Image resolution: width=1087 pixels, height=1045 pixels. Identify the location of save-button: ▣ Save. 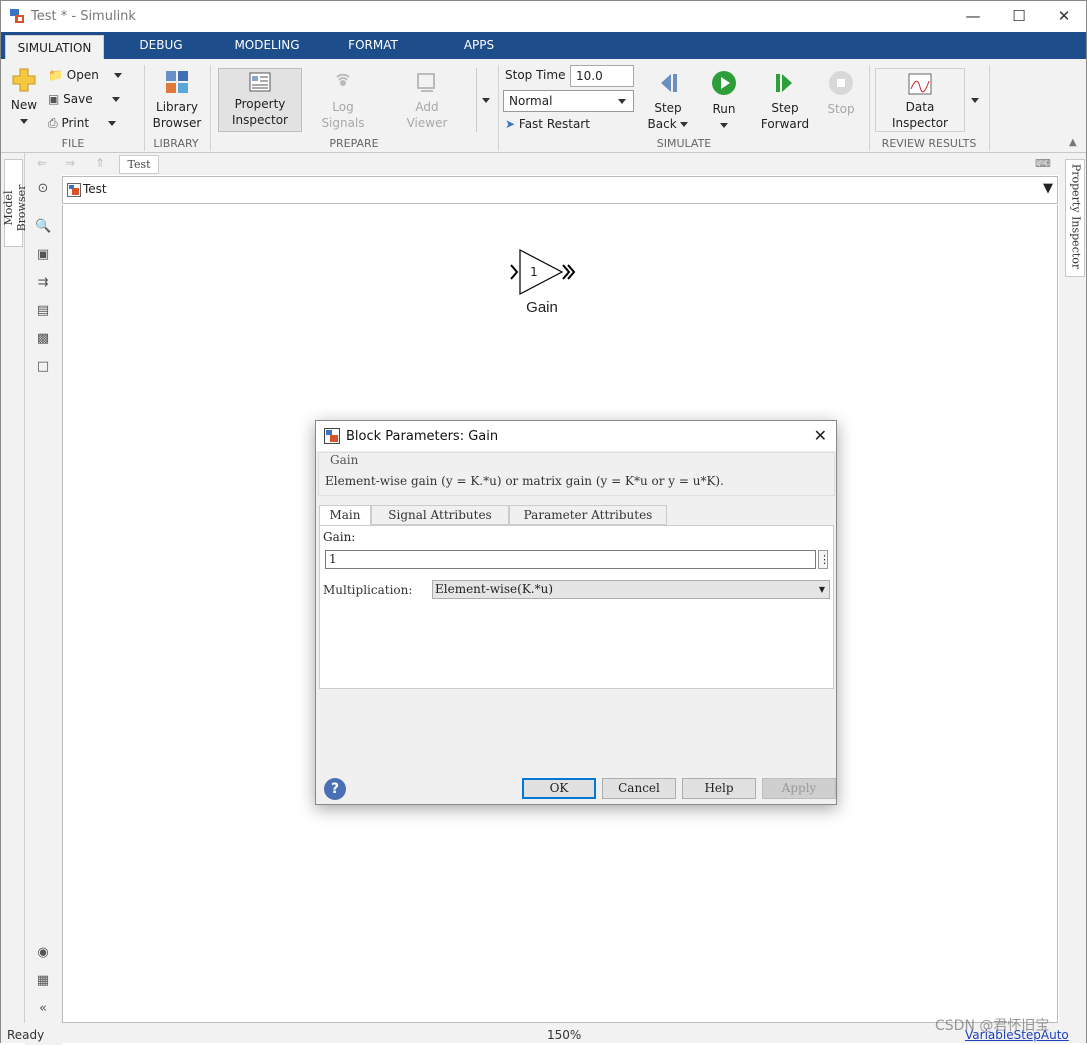
(84, 99).